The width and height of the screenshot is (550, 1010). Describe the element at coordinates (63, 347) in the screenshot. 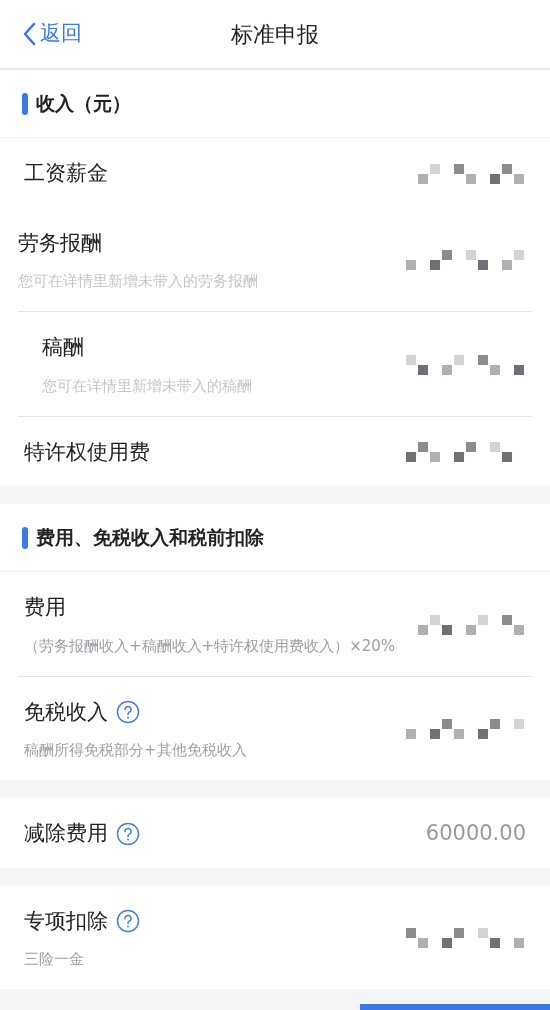

I see `field-label: 稿酬` at that location.